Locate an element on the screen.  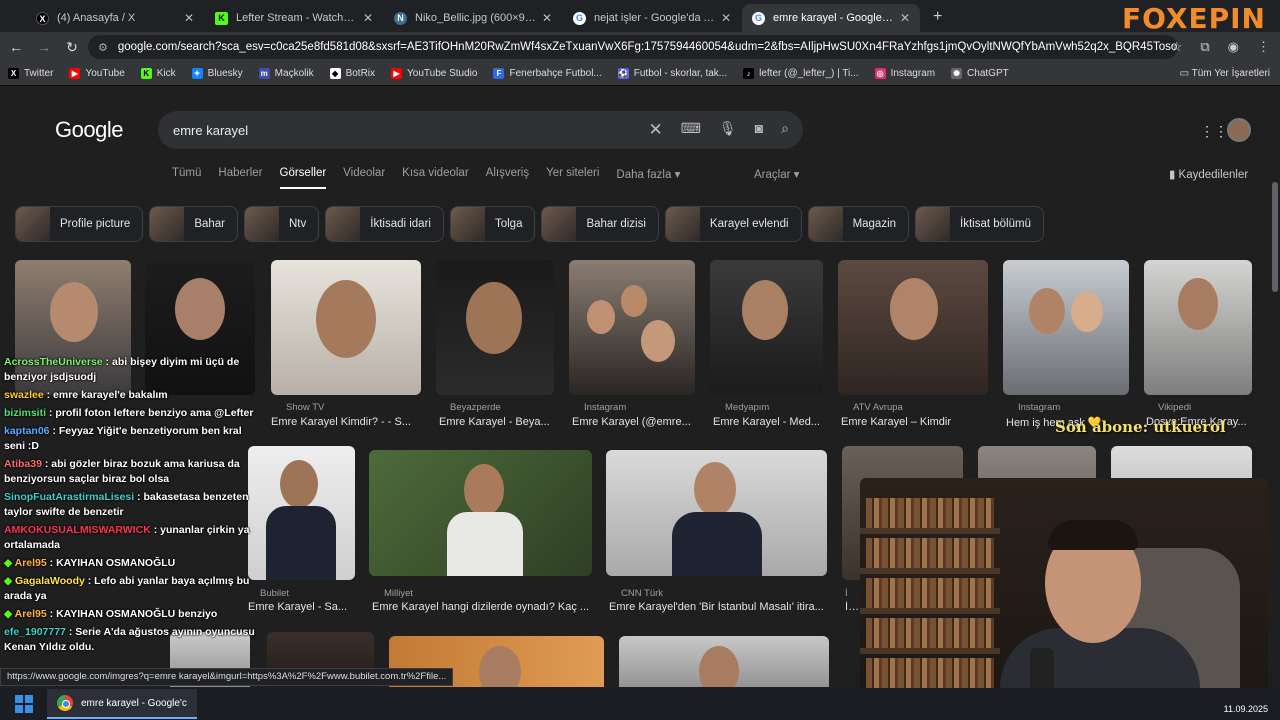
menu-icon: ⋮ is located at coordinates (1263, 47).